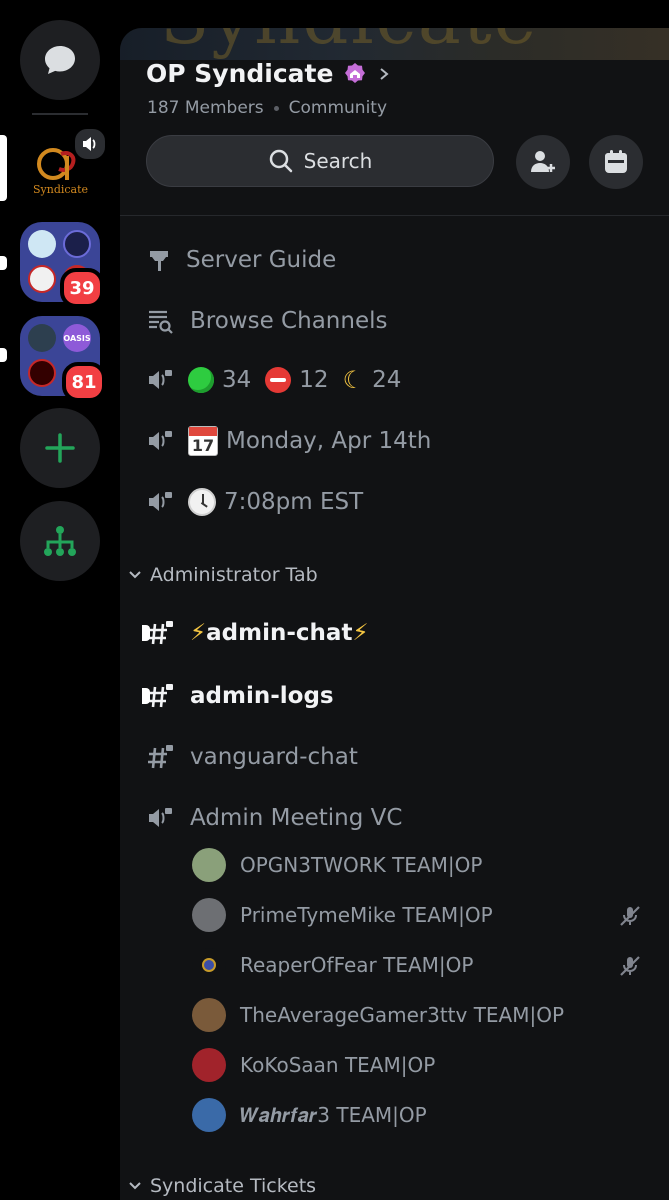  Describe the element at coordinates (296, 818) in the screenshot. I see `channel-label: Admin Meeting VC` at that location.